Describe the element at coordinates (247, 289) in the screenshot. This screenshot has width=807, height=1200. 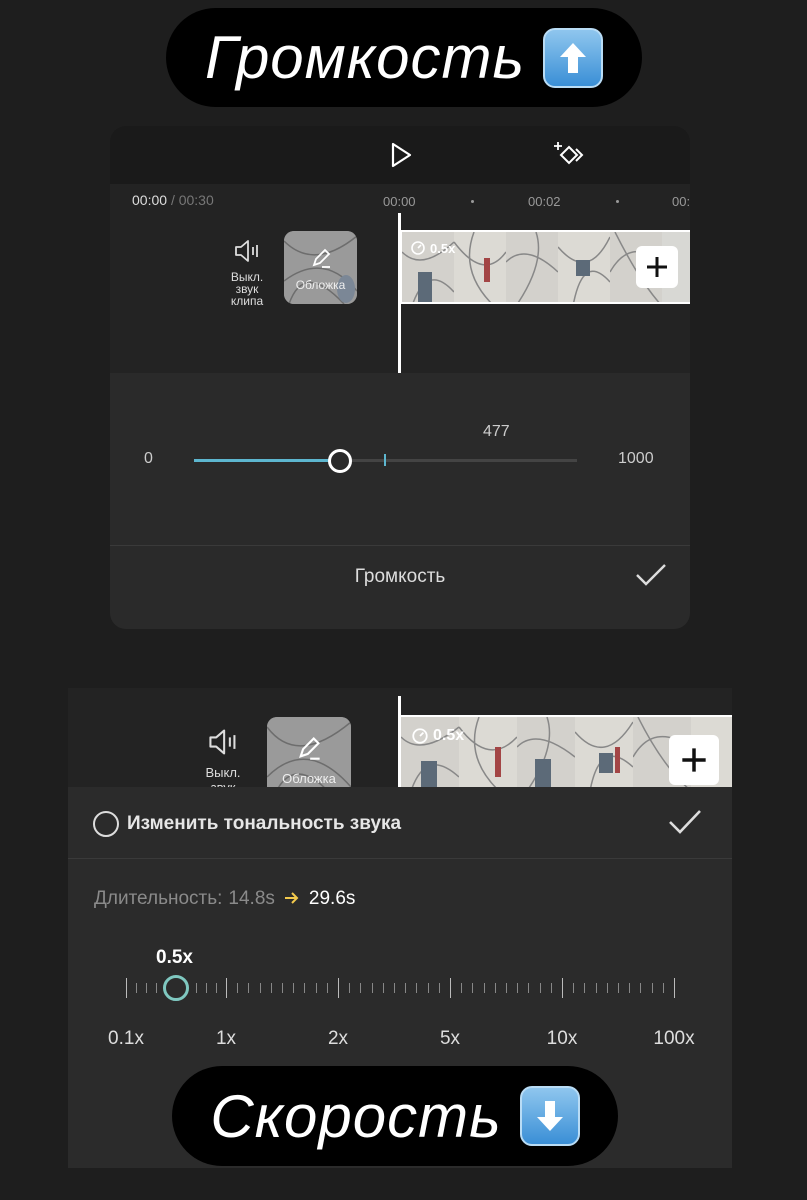
I see `mute-clip-label: Выкл. звук клипа` at that location.